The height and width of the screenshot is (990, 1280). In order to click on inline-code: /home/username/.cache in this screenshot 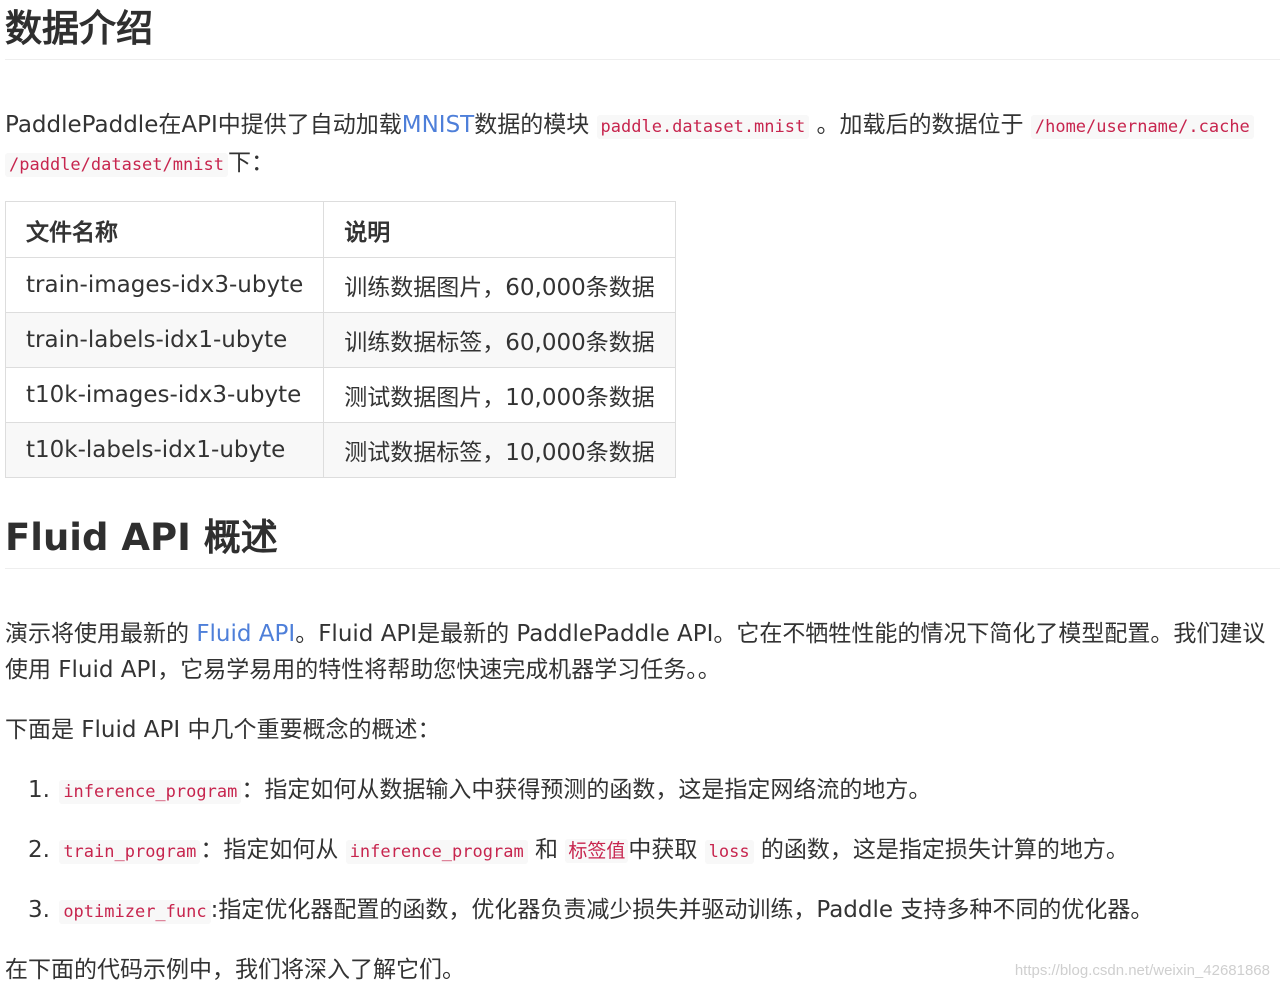, I will do `click(1142, 127)`.